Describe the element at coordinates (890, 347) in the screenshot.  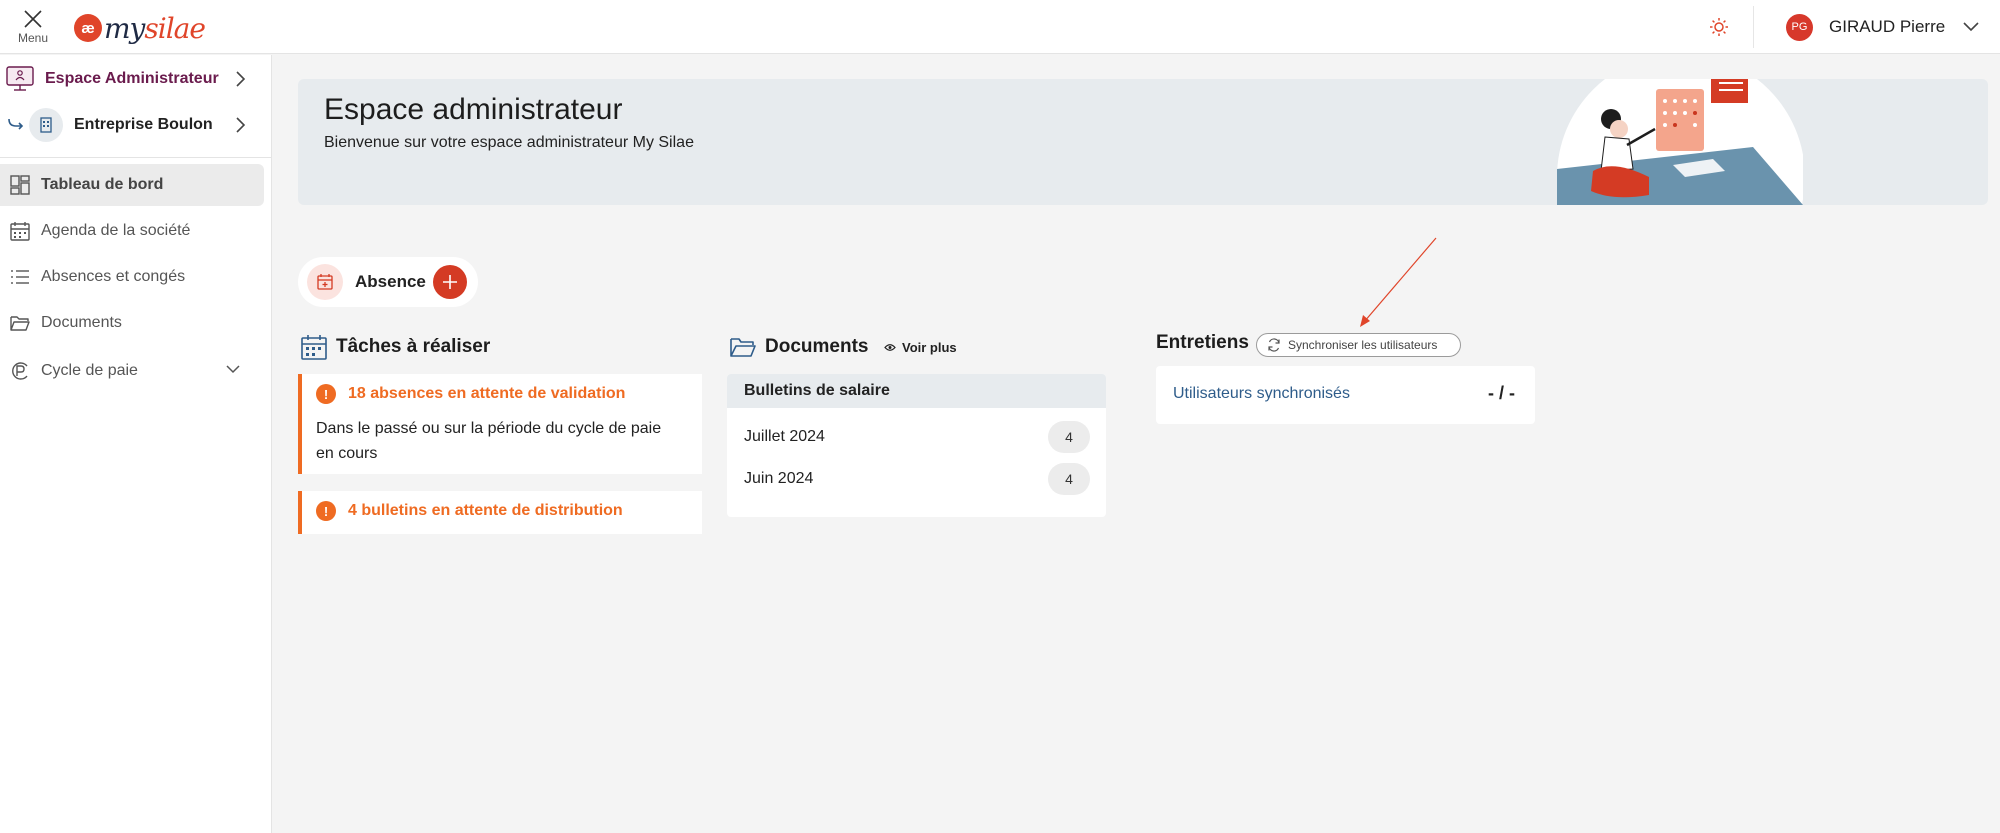
I see `eye-icon` at that location.